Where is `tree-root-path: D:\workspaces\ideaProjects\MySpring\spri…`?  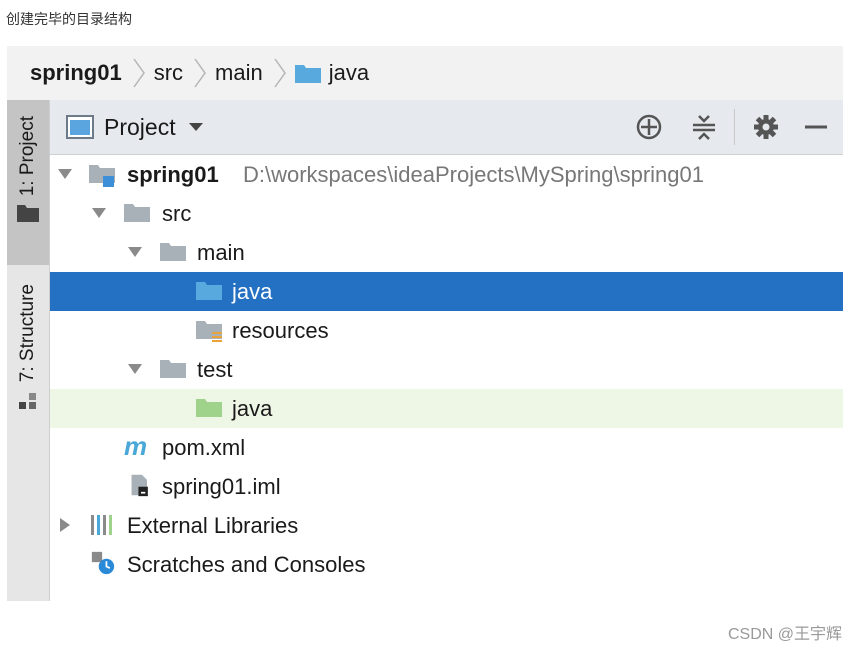
tree-root-path: D:\workspaces\ideaProjects\MySpring\spri… is located at coordinates (473, 174).